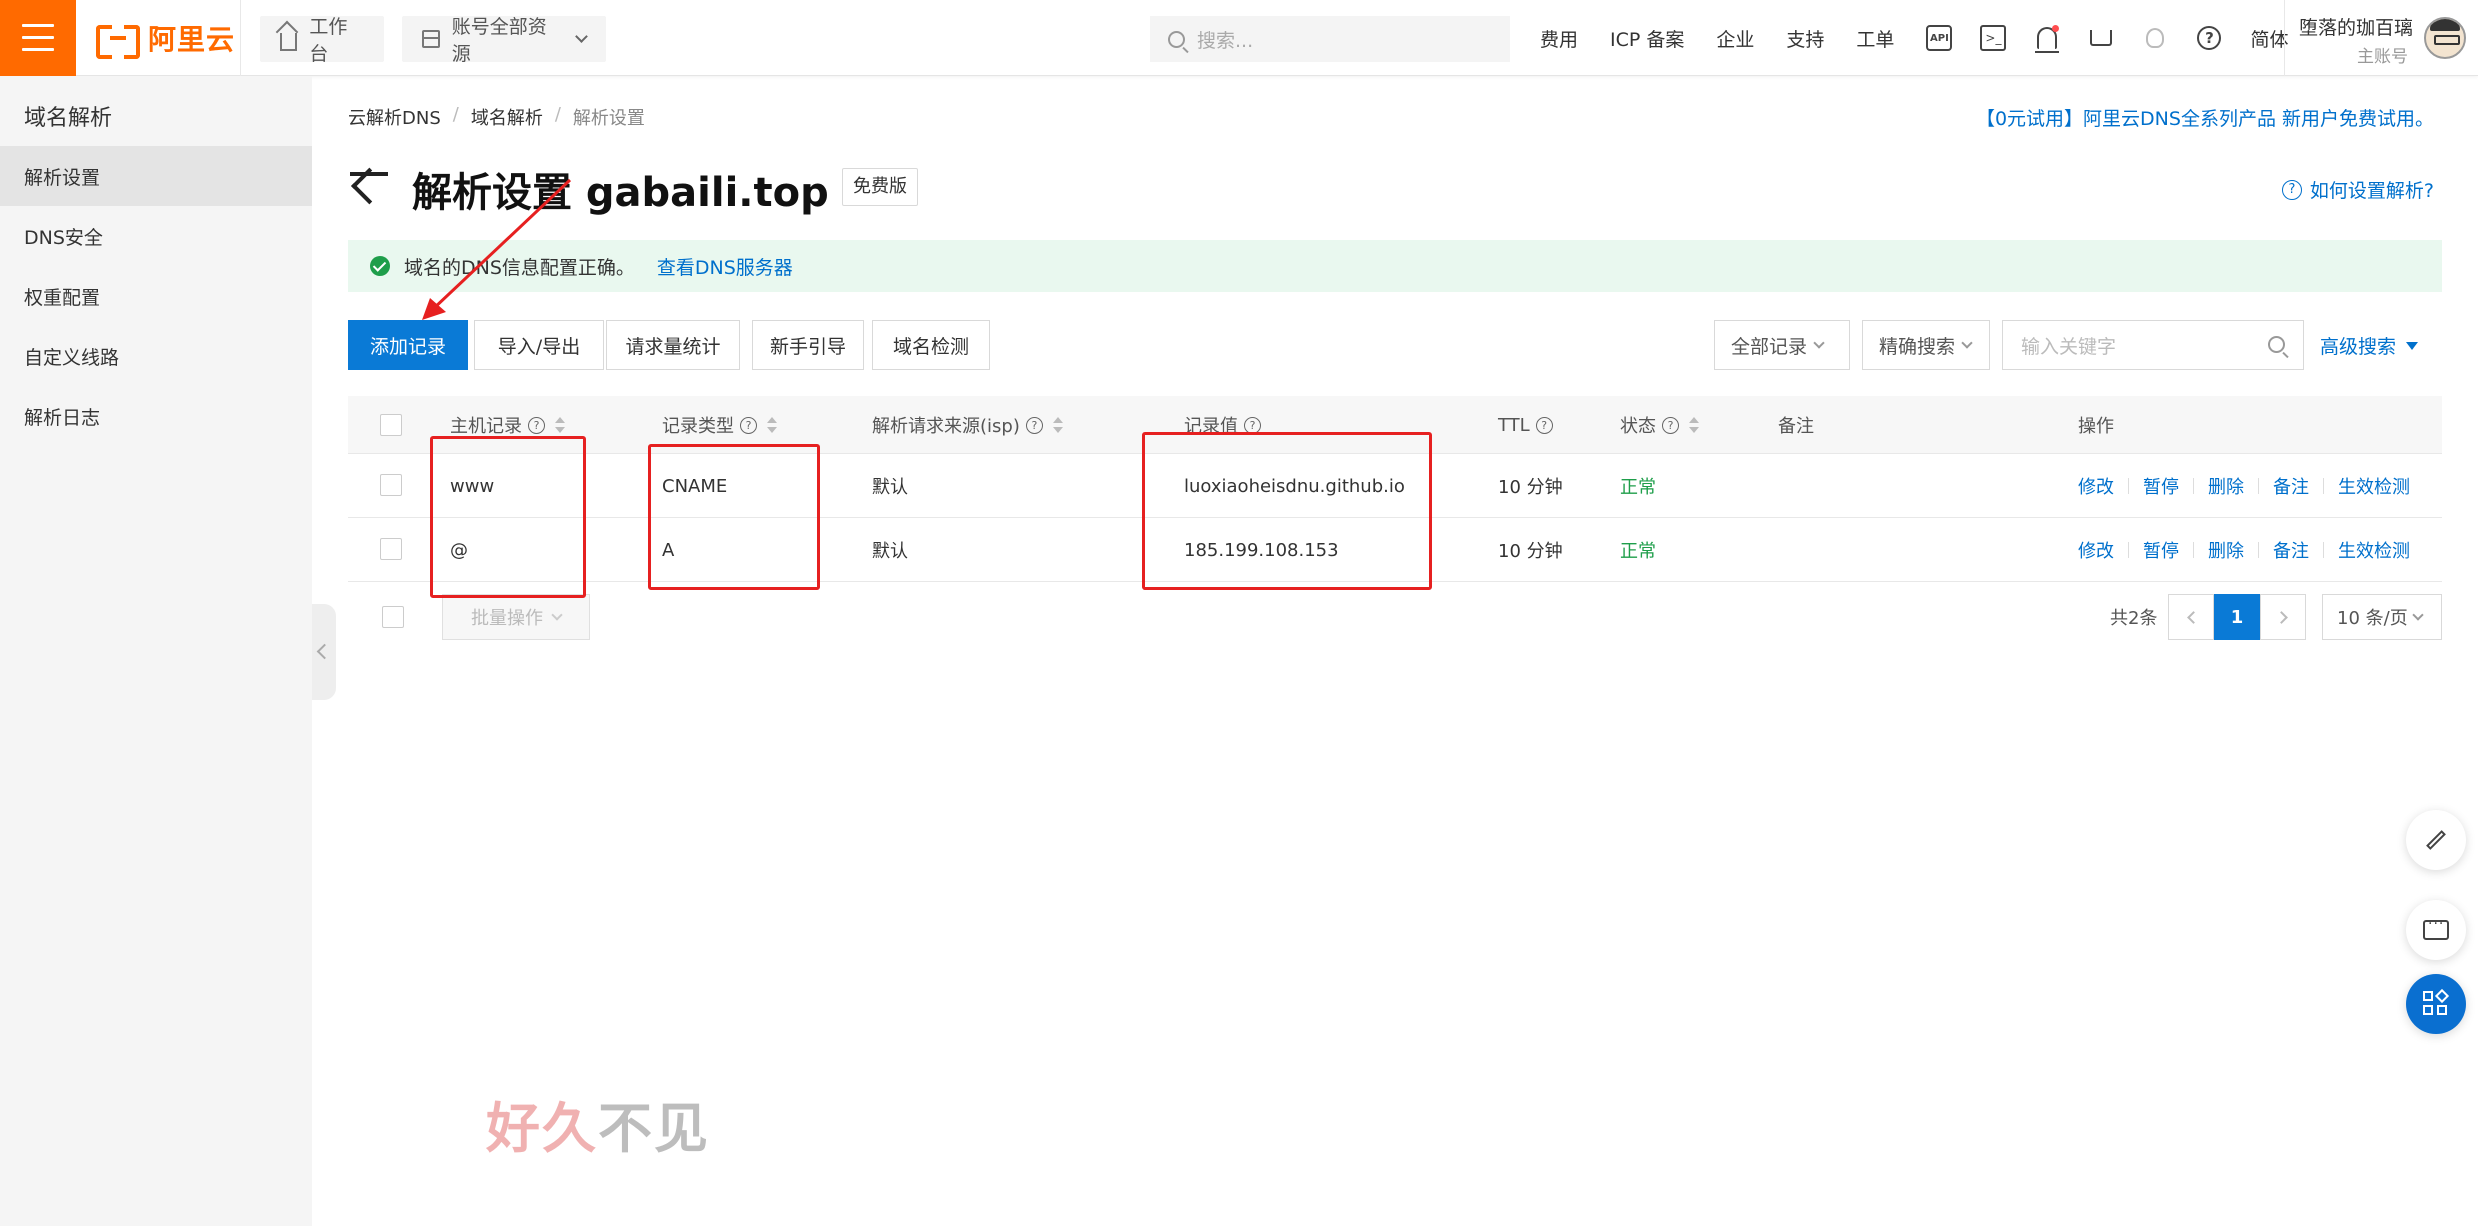 The width and height of the screenshot is (2478, 1226). What do you see at coordinates (2153, 345) in the screenshot?
I see `keyword-input: 输入关键字` at bounding box center [2153, 345].